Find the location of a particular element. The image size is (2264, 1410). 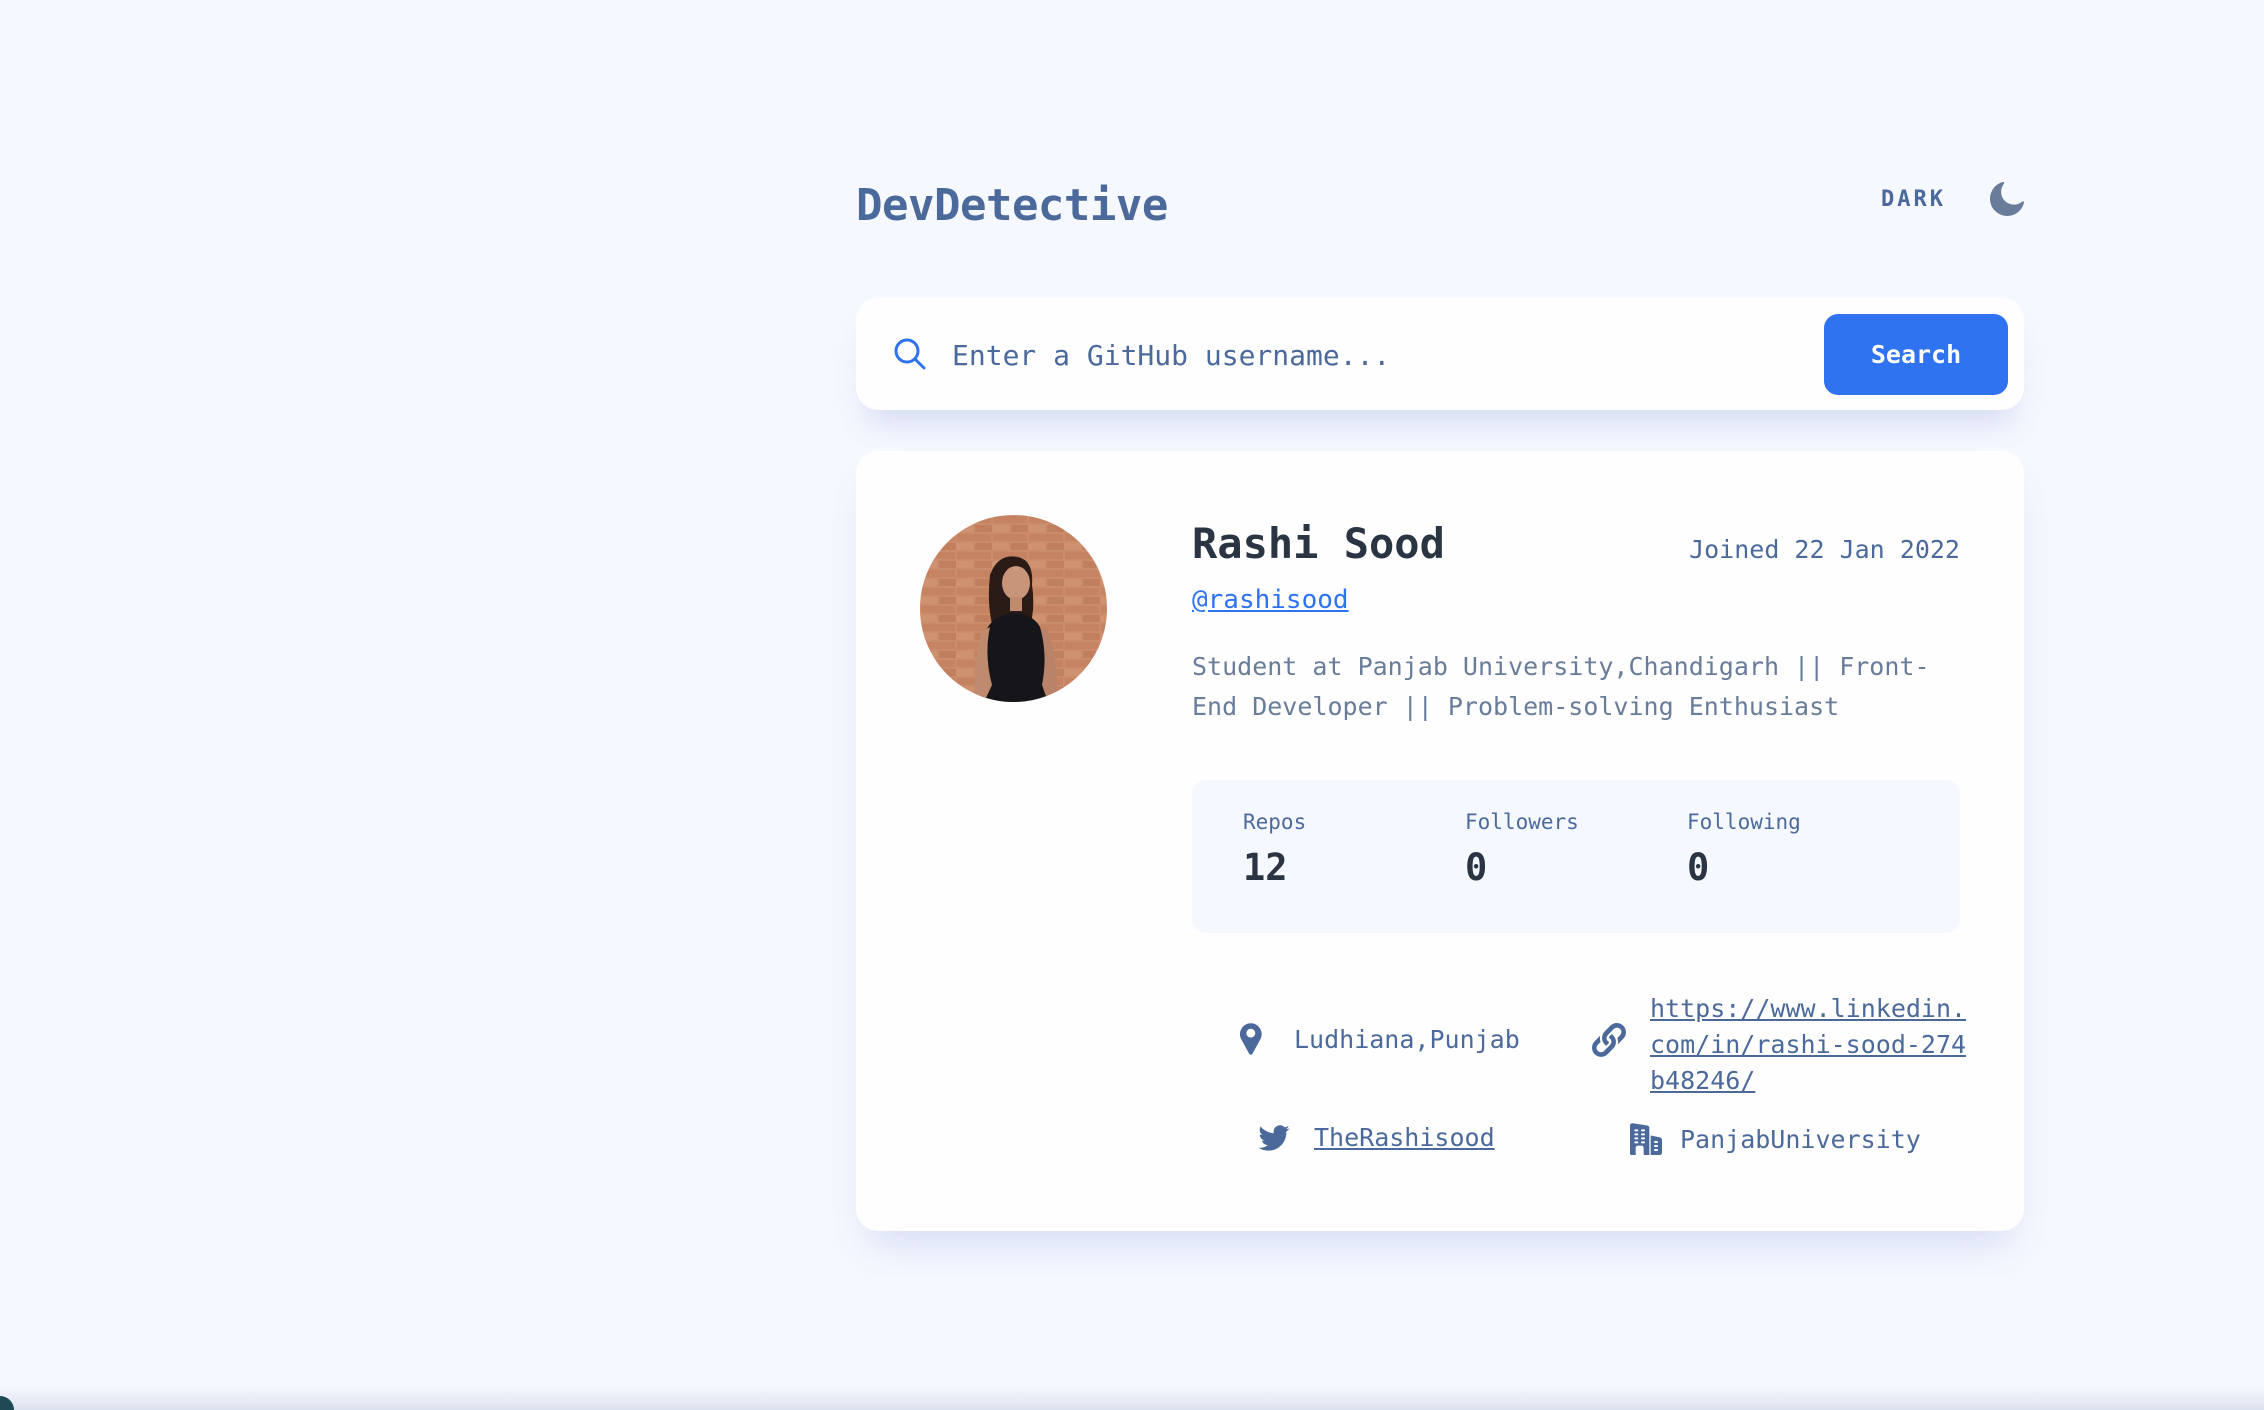

stats-panel: Repos 12 Followers 0 Following 0 is located at coordinates (1576, 856).